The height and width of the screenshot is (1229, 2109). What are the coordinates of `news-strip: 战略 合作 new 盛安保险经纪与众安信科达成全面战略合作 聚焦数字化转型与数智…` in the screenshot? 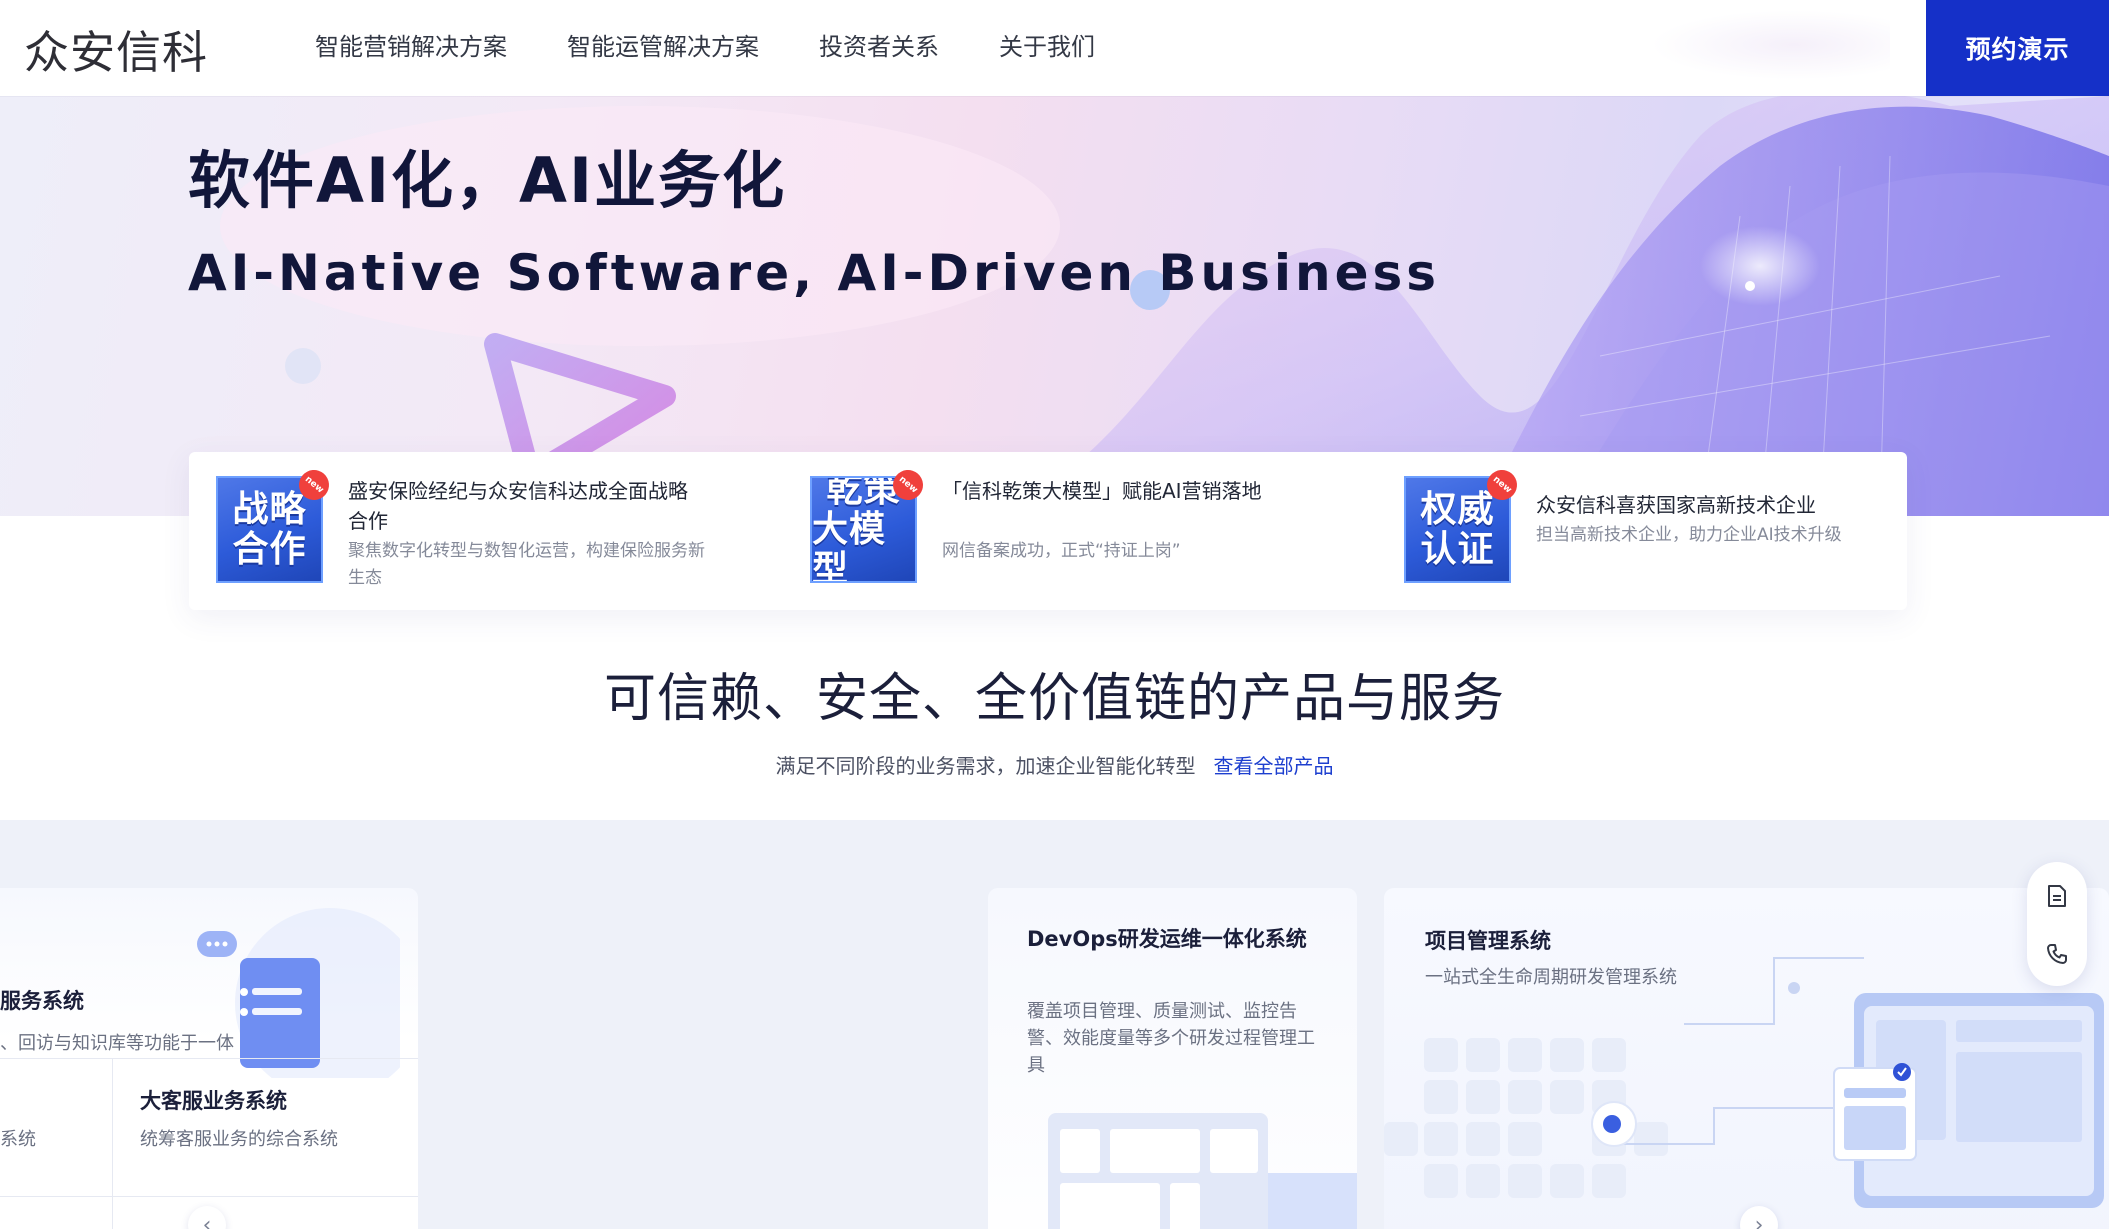 It's located at (1048, 531).